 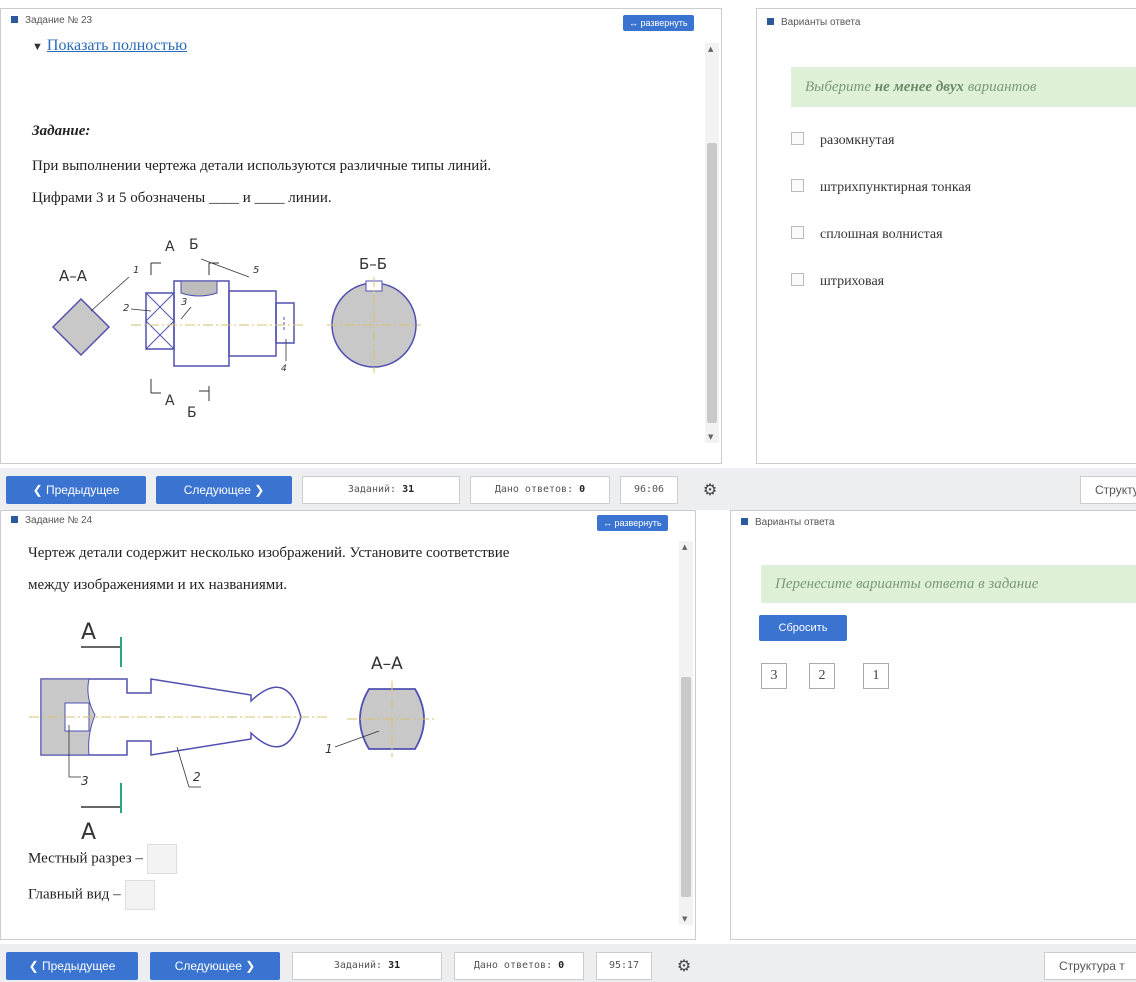 What do you see at coordinates (1090, 966) in the screenshot?
I see `structure-button: Структура т` at bounding box center [1090, 966].